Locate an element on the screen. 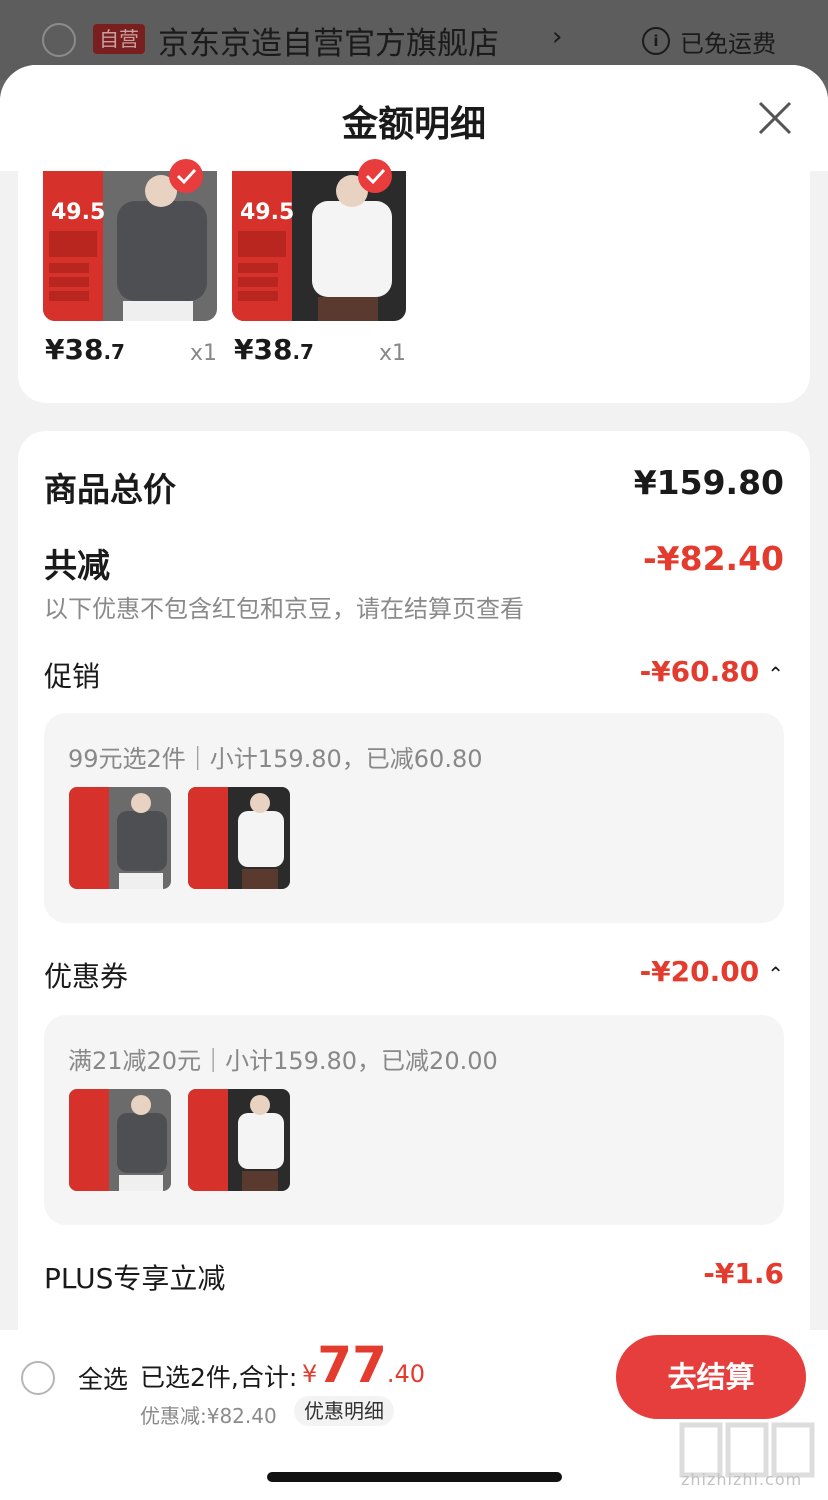  promotion-detail-box: 99元选2件｜小计159.80，已减60.80 is located at coordinates (414, 818).